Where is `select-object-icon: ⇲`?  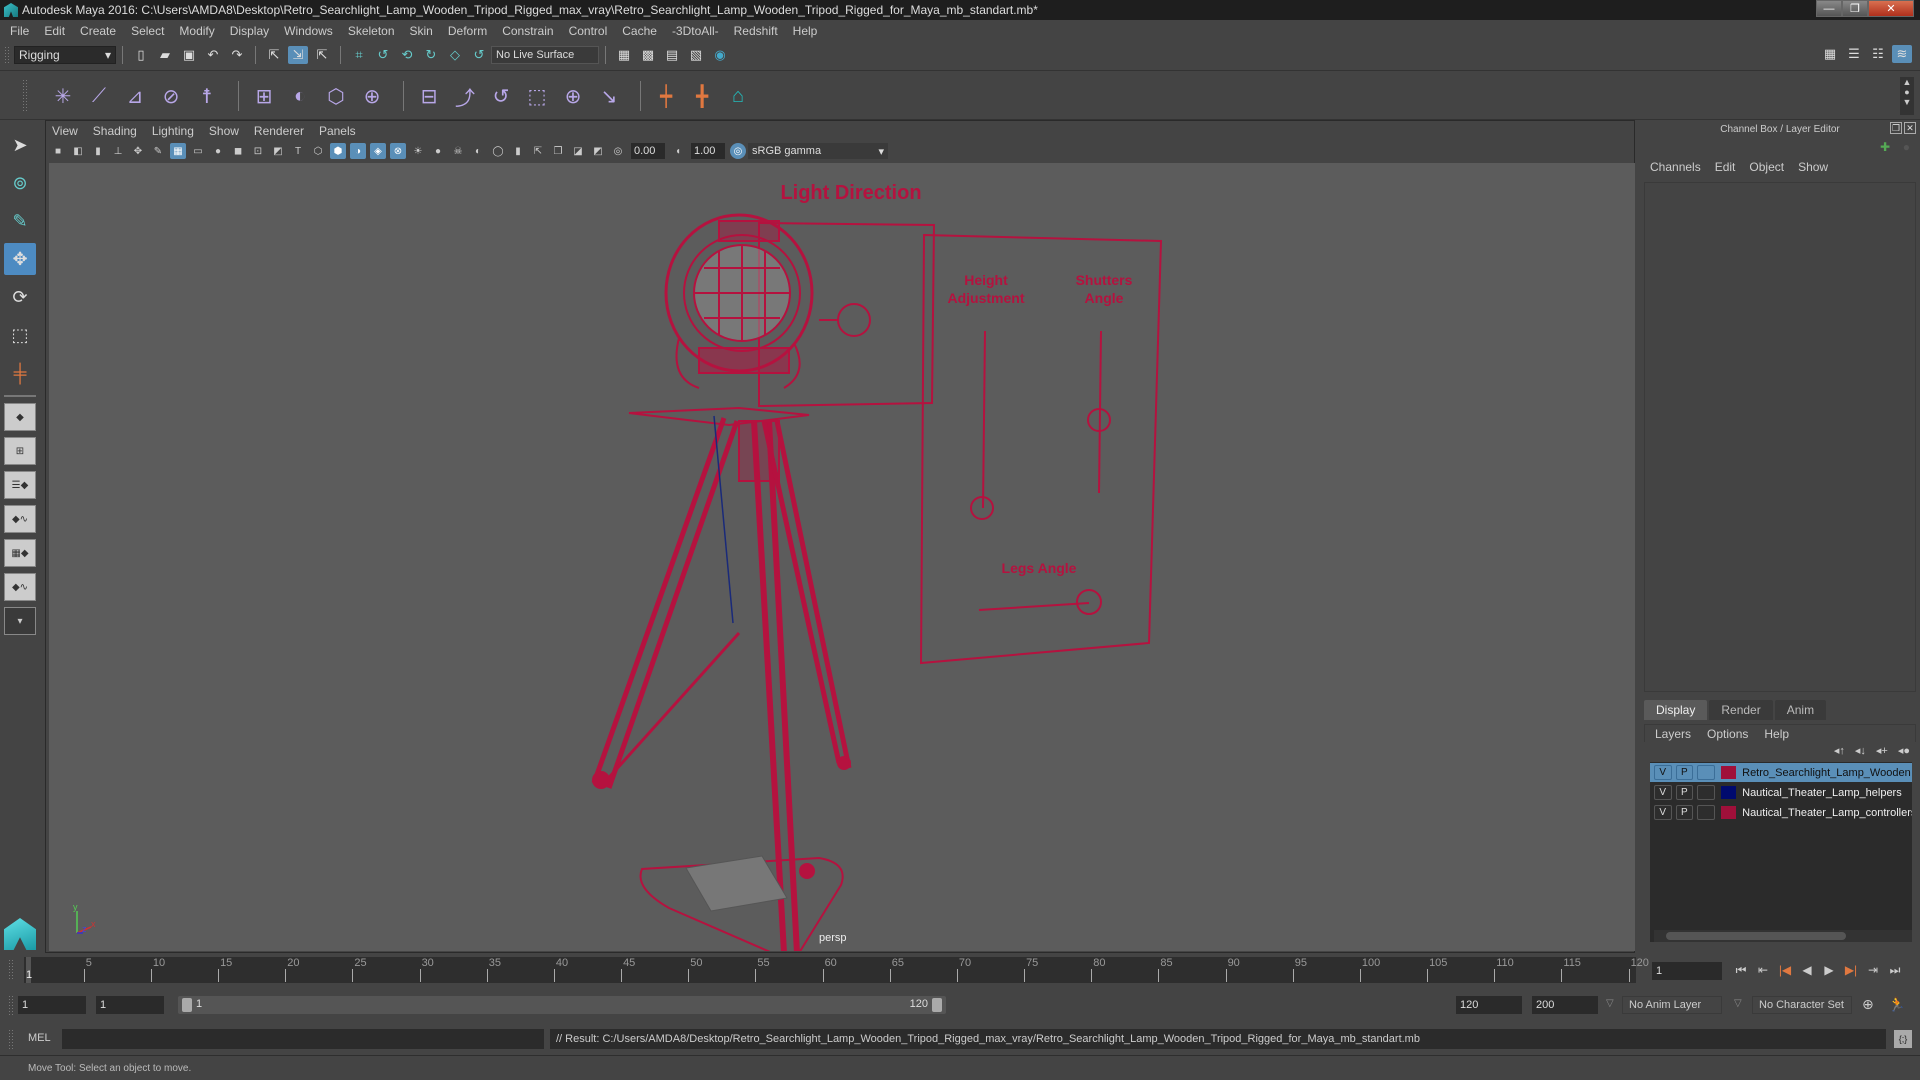
select-object-icon: ⇲ is located at coordinates (298, 55).